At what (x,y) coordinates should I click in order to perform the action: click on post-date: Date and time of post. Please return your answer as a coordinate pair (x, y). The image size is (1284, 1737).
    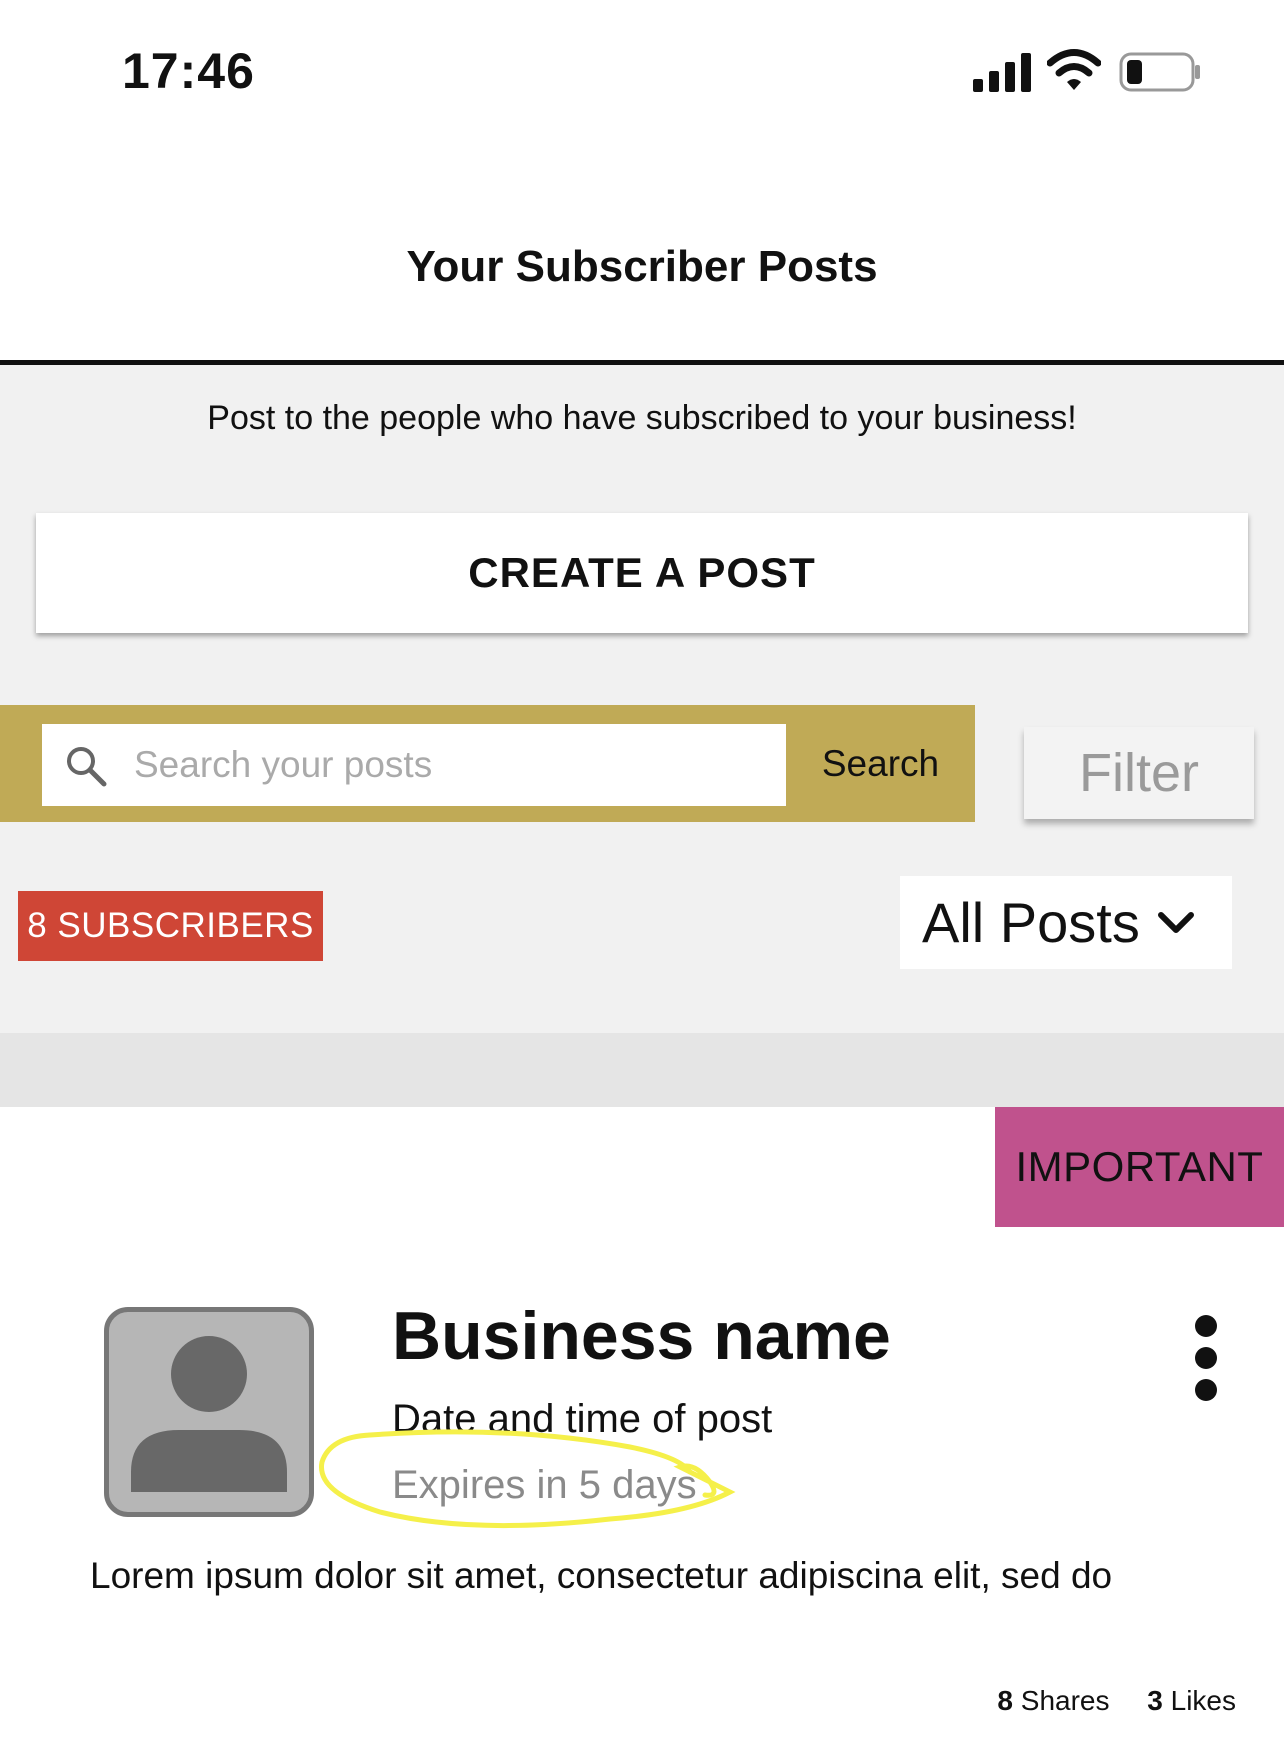
    Looking at the image, I should click on (582, 1419).